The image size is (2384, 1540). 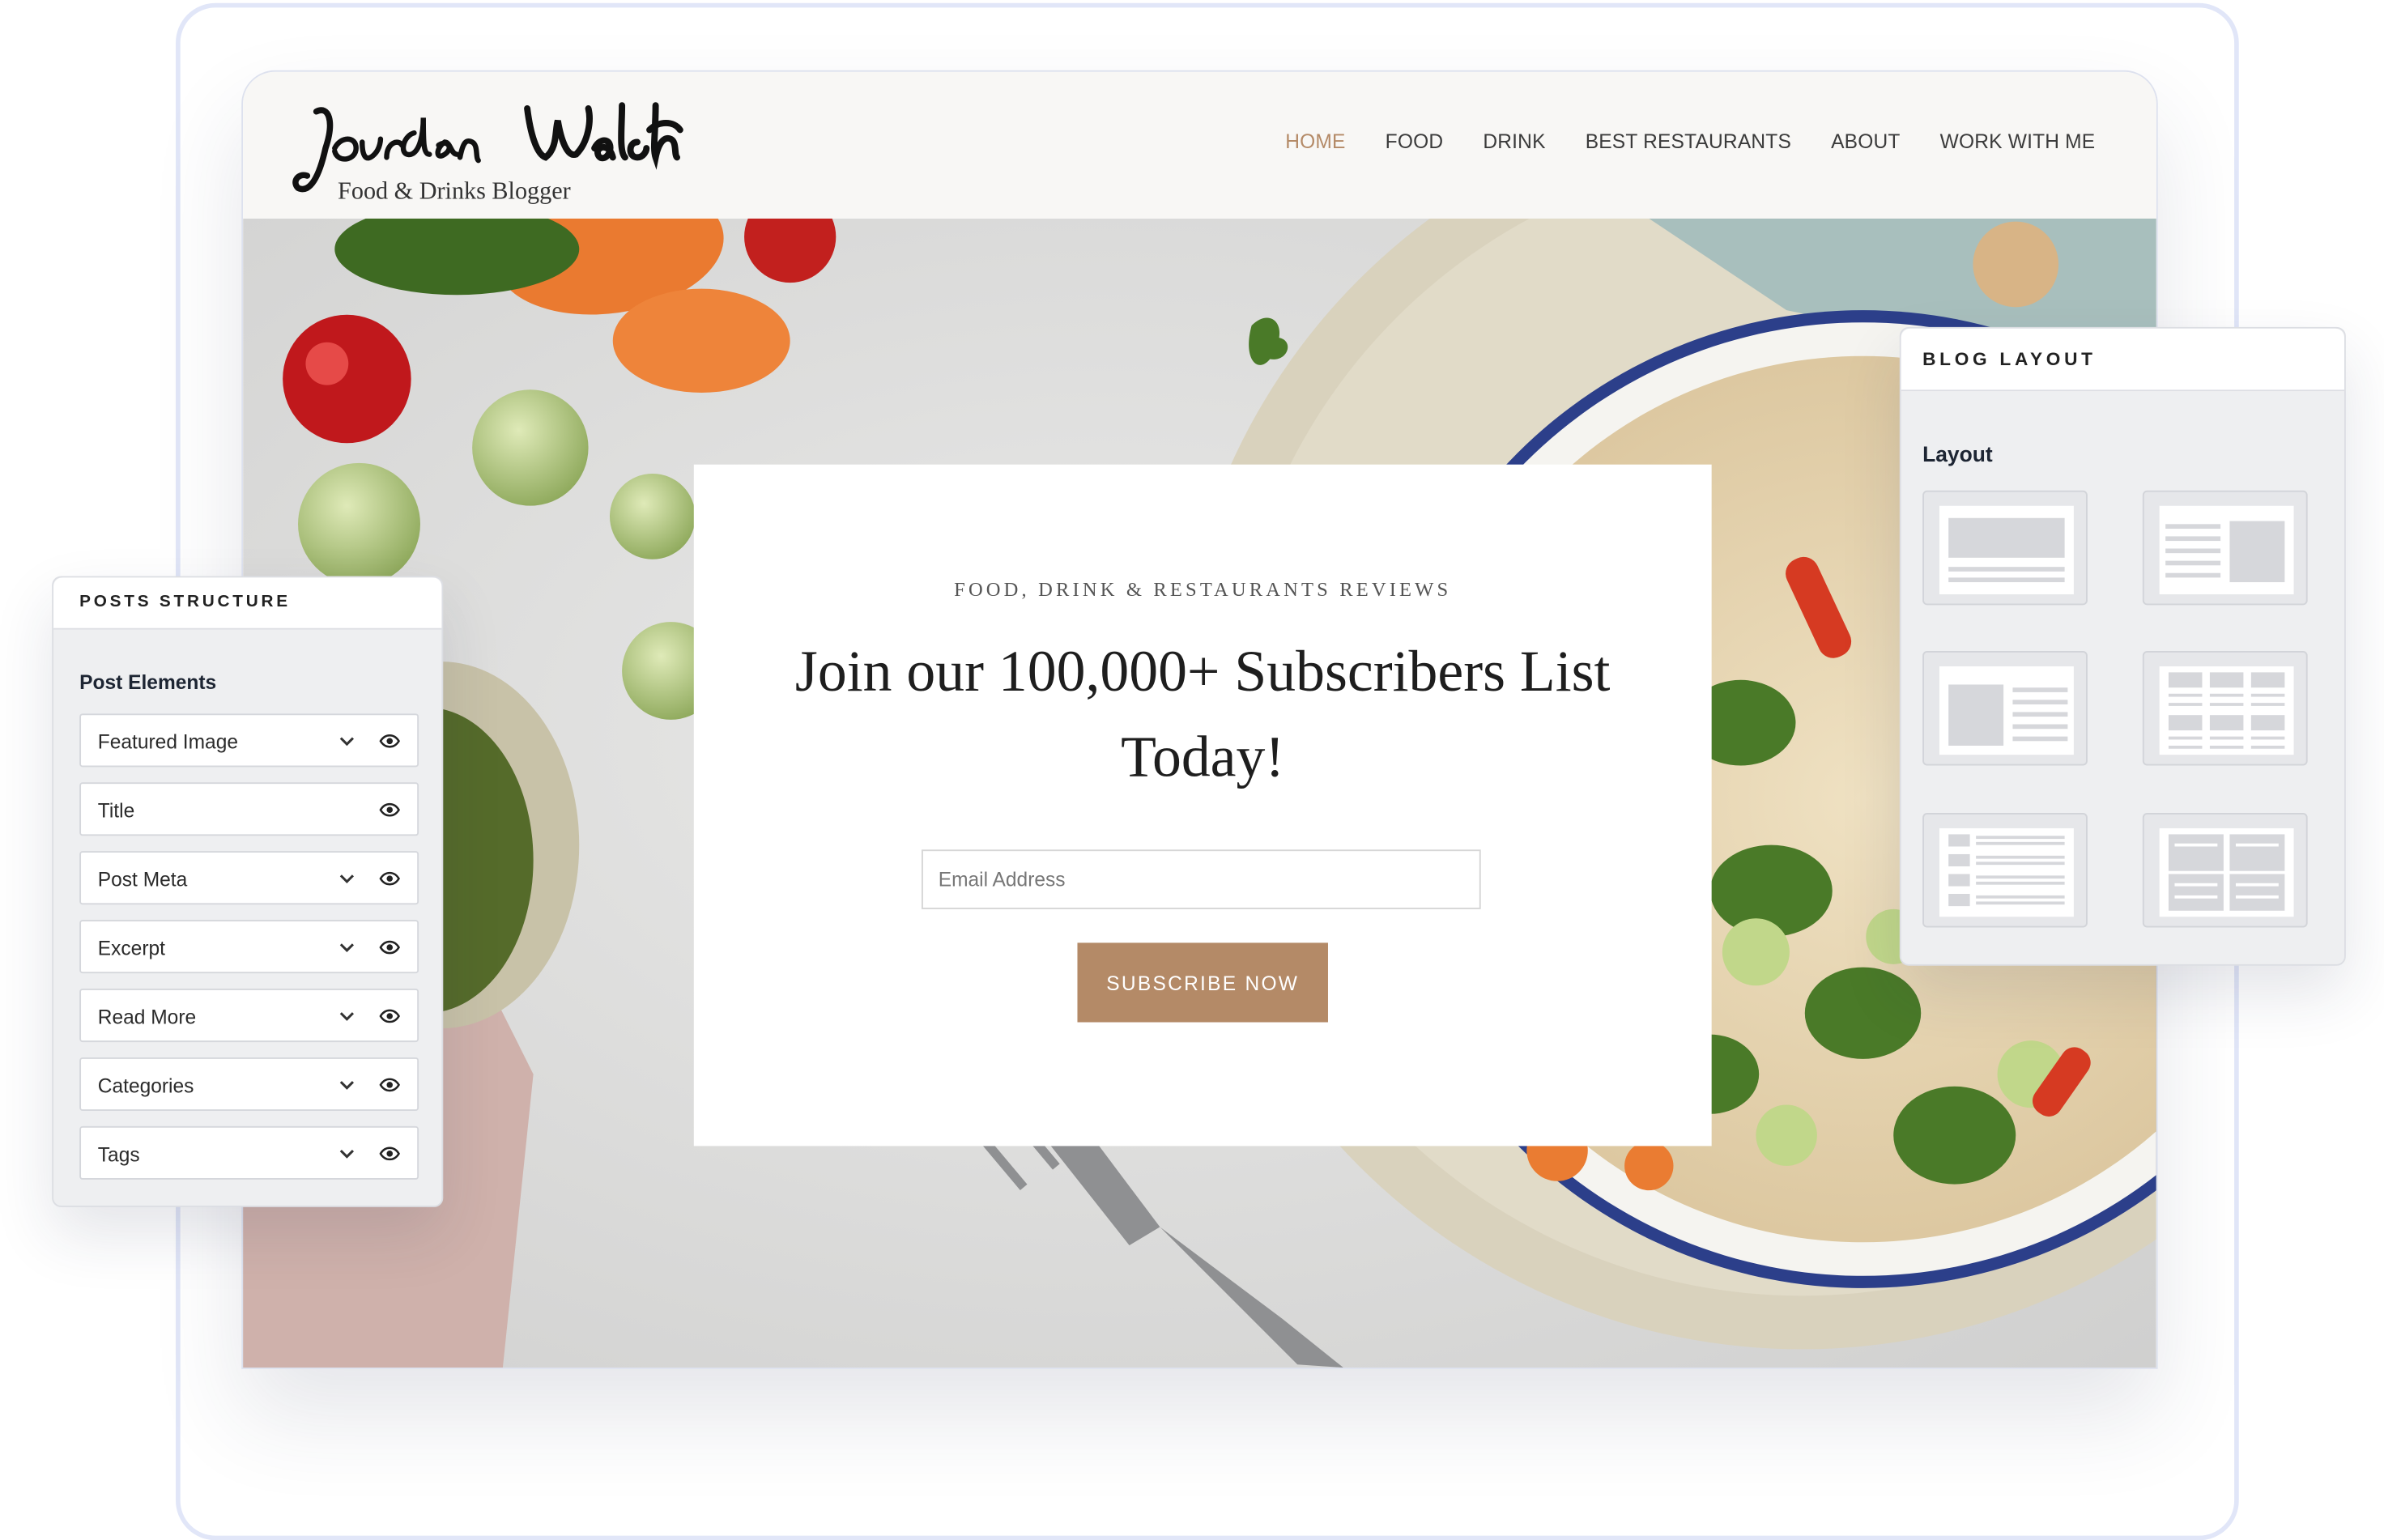 What do you see at coordinates (142, 879) in the screenshot?
I see `element-label: Post Meta` at bounding box center [142, 879].